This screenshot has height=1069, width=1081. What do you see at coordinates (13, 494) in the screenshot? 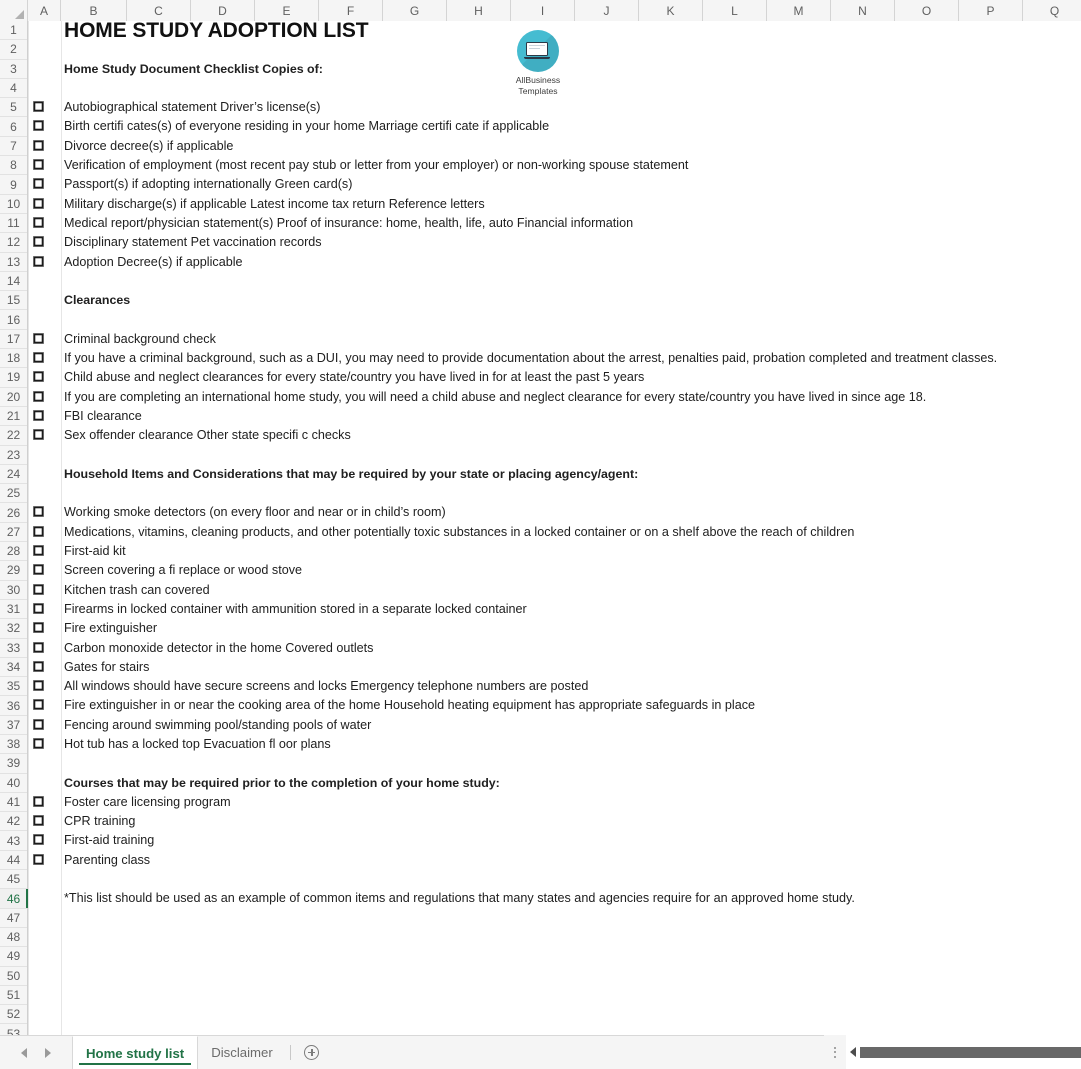
I see `row-header-25: 25` at bounding box center [13, 494].